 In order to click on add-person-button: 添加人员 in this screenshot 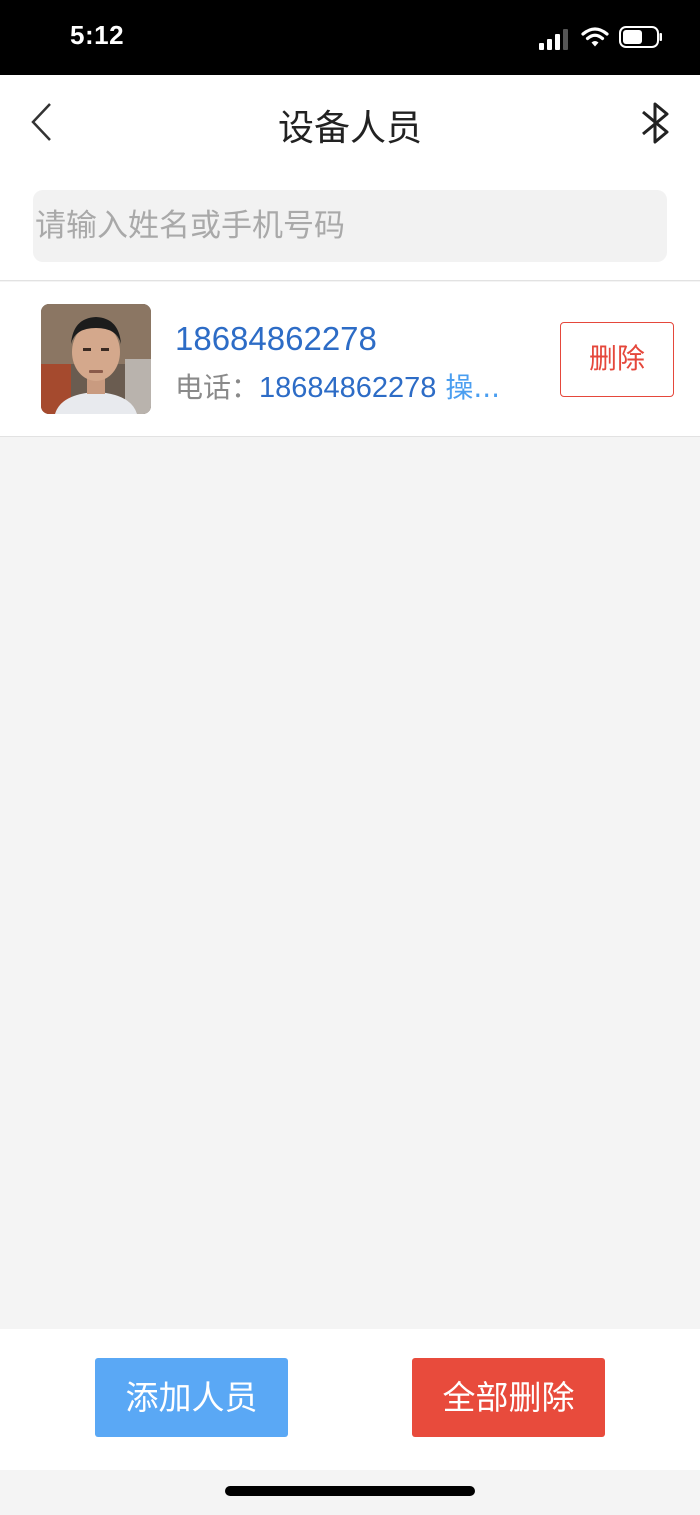, I will do `click(191, 1397)`.